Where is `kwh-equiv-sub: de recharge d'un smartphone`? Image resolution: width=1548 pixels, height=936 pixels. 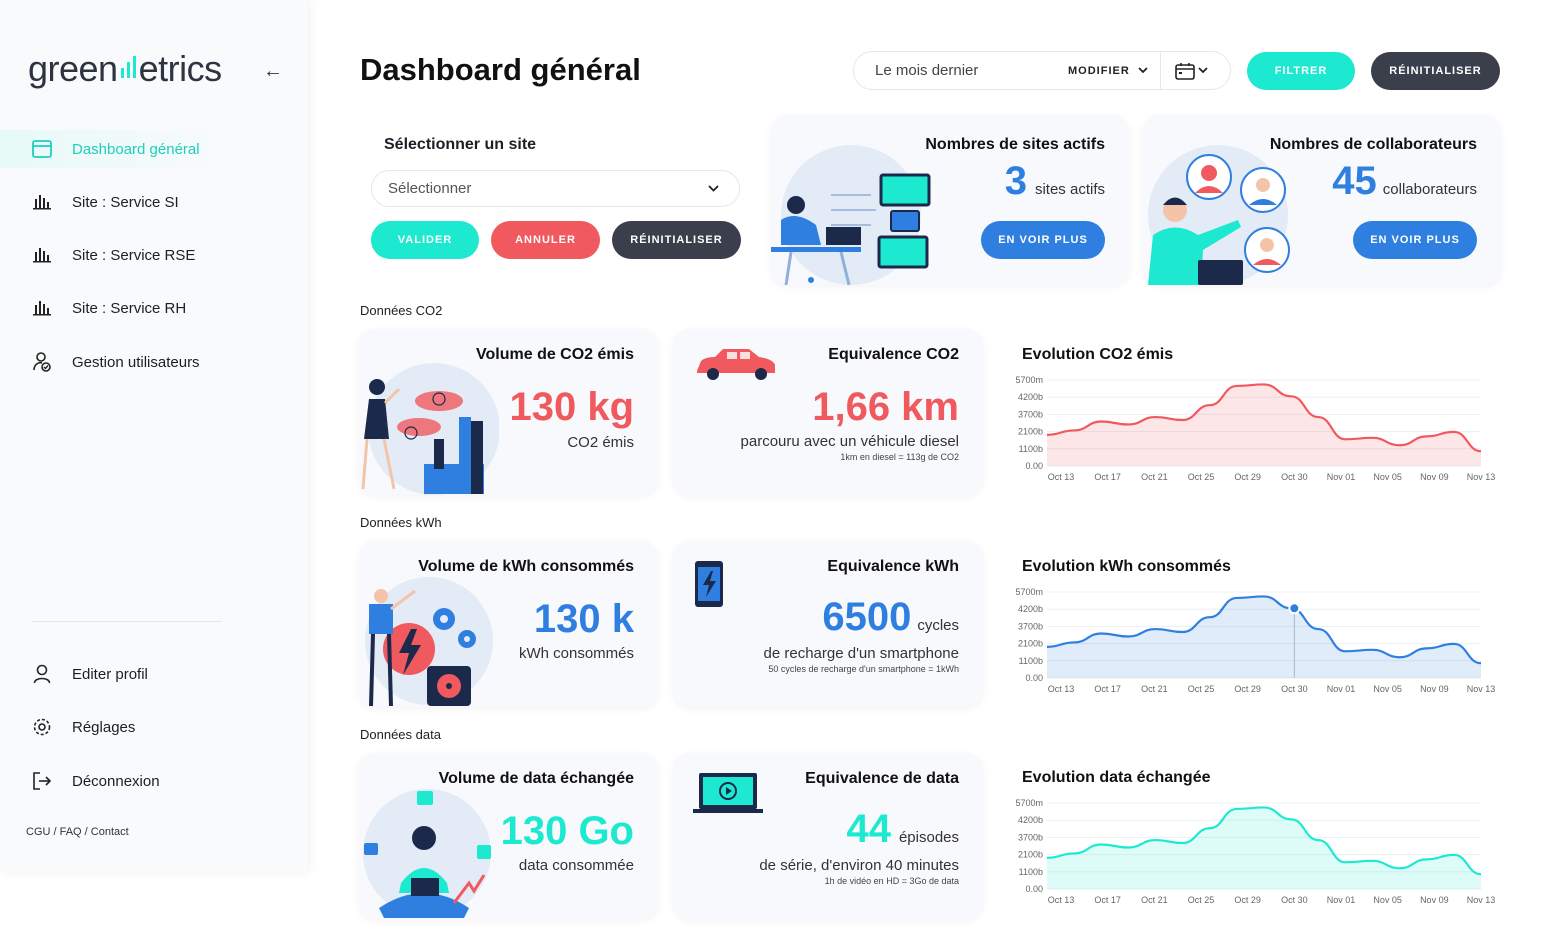
kwh-equiv-sub: de recharge d'un smartphone is located at coordinates (861, 653).